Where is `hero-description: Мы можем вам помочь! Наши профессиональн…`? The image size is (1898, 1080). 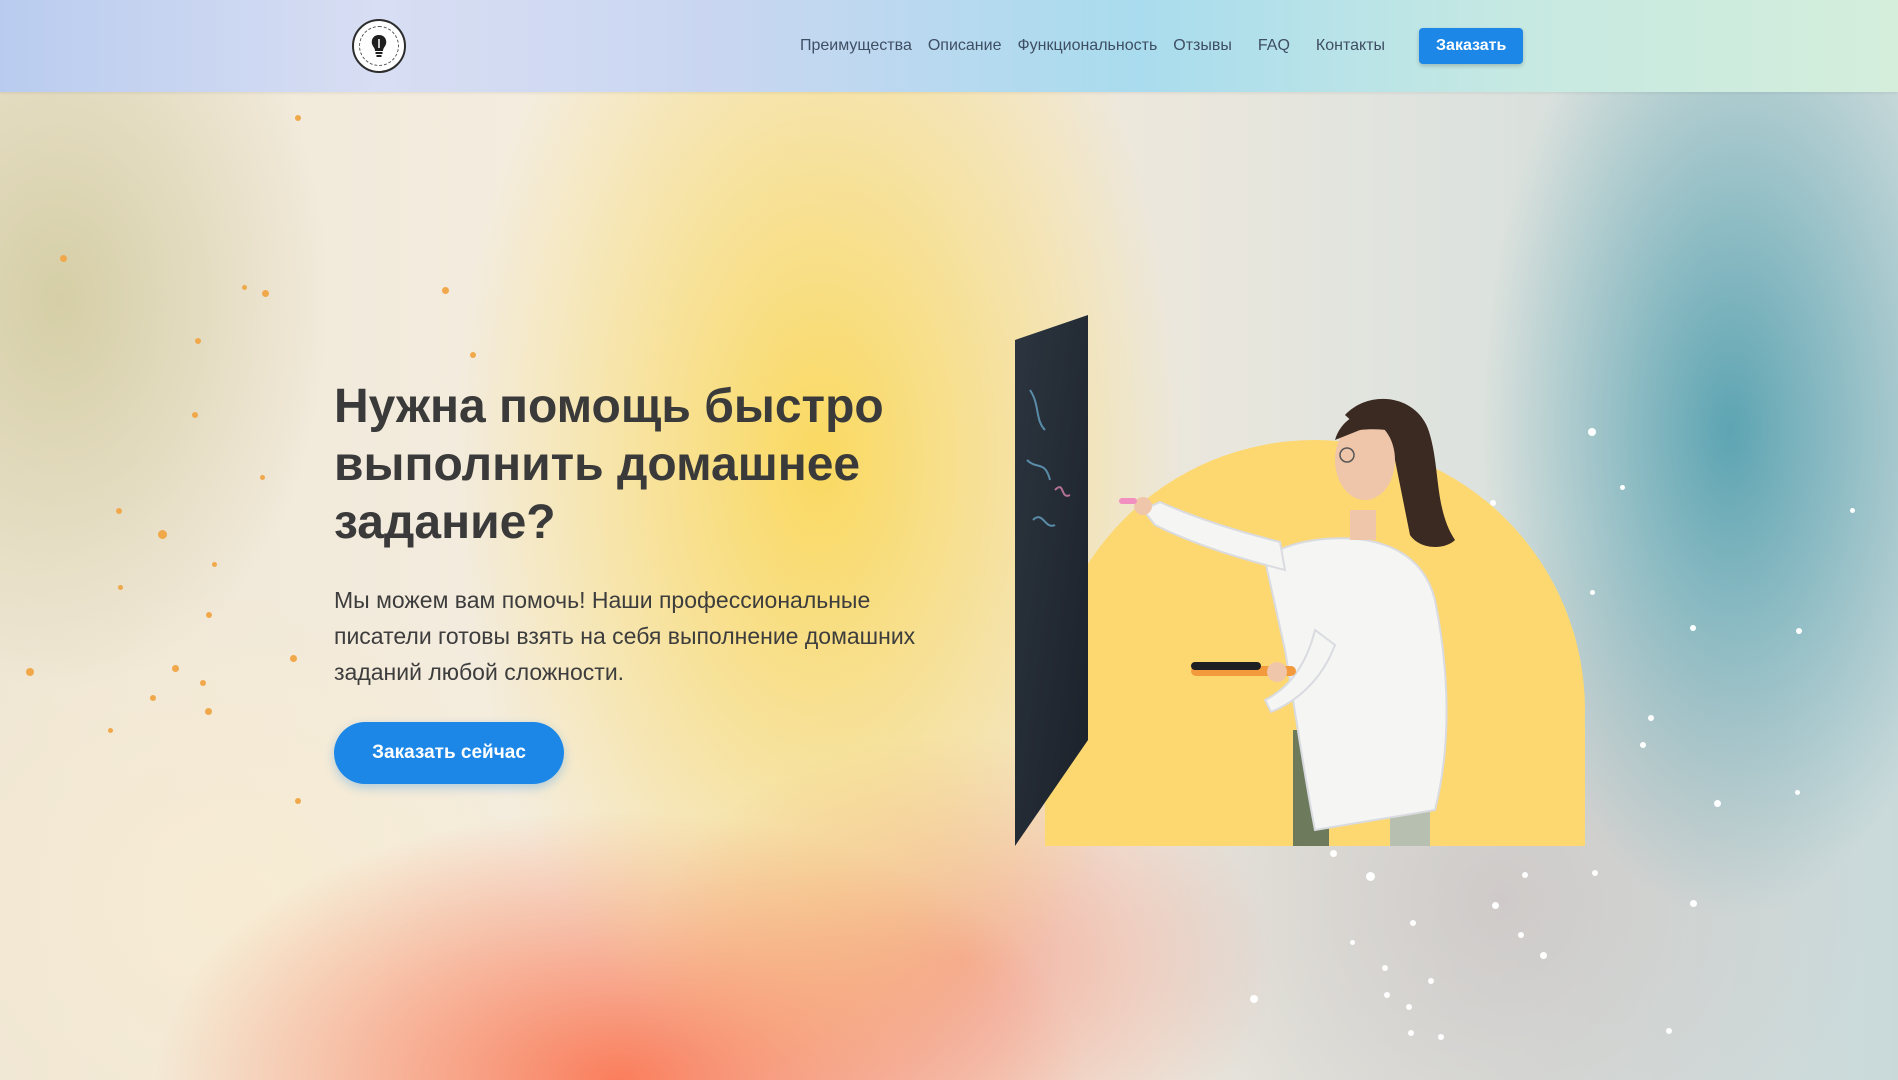 hero-description: Мы можем вам помочь! Наши профессиональн… is located at coordinates (625, 636).